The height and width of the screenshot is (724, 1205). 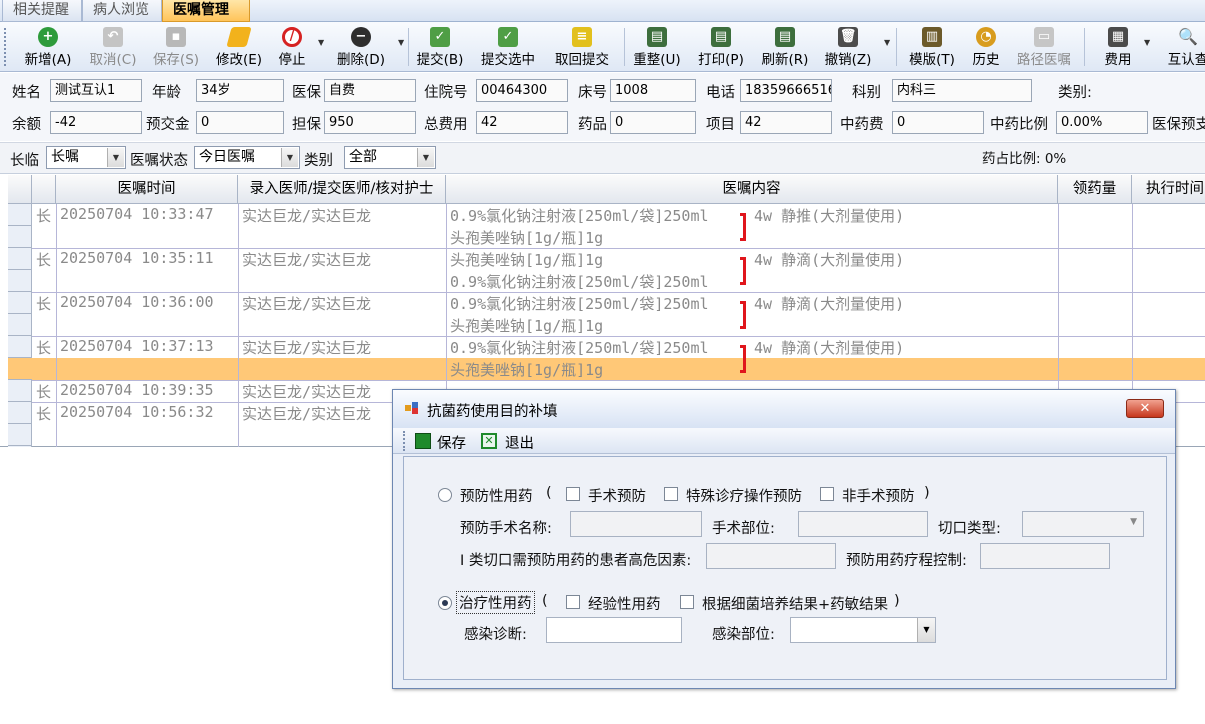 What do you see at coordinates (932, 47) in the screenshot?
I see `template-button: ▥ 模版(T)` at bounding box center [932, 47].